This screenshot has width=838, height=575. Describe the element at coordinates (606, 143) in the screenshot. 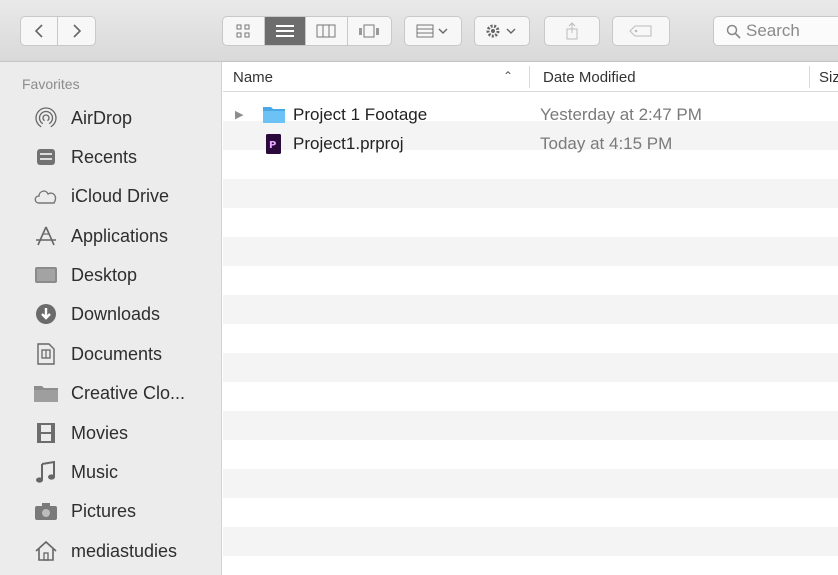

I see `file-date-modified: Today at 4:15 PM` at that location.